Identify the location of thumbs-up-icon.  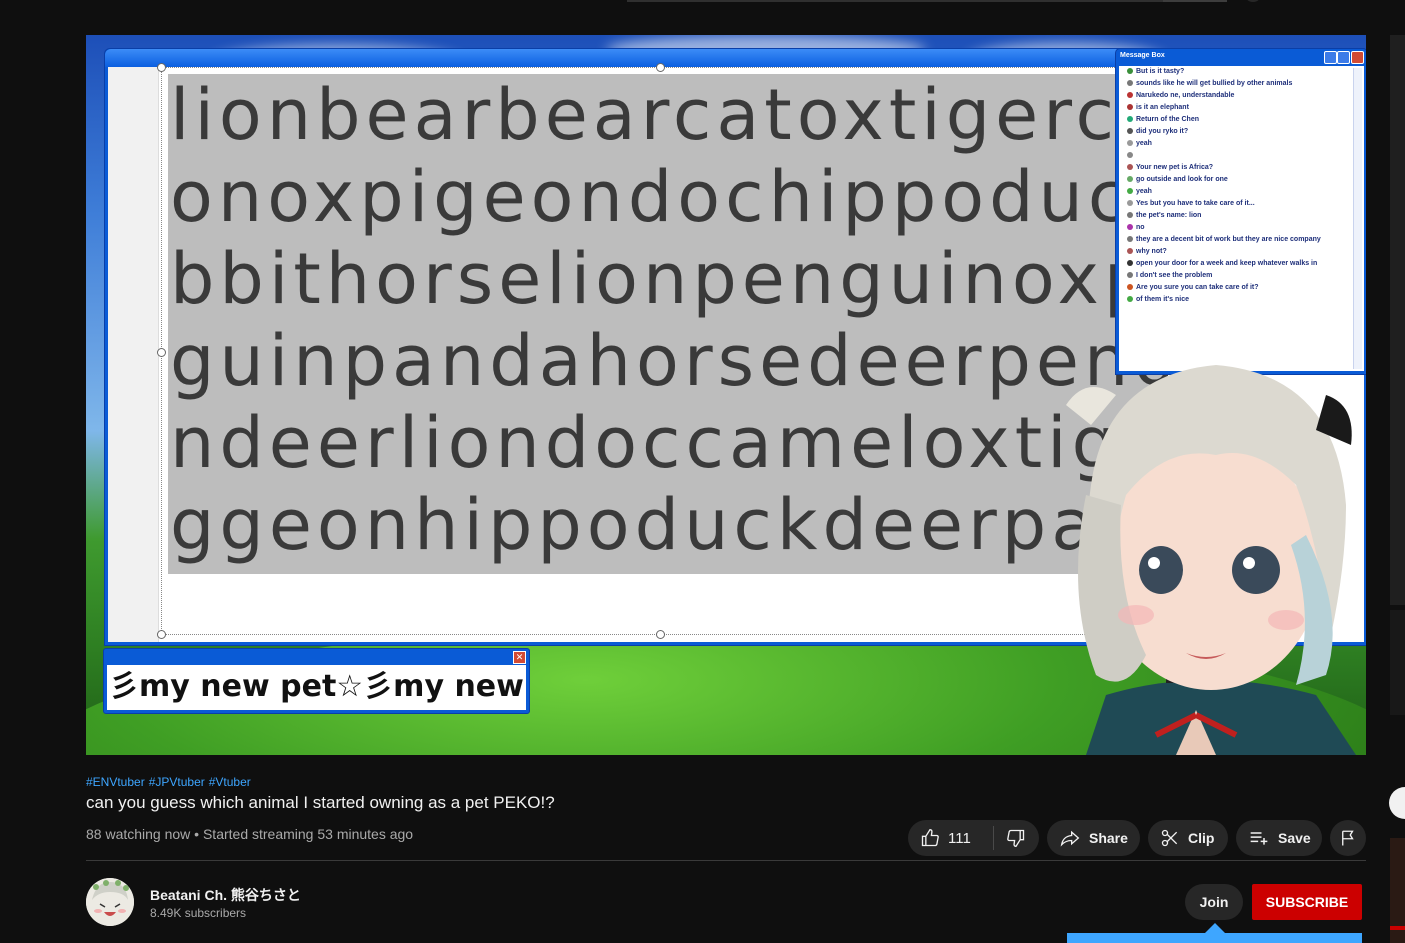
(930, 837).